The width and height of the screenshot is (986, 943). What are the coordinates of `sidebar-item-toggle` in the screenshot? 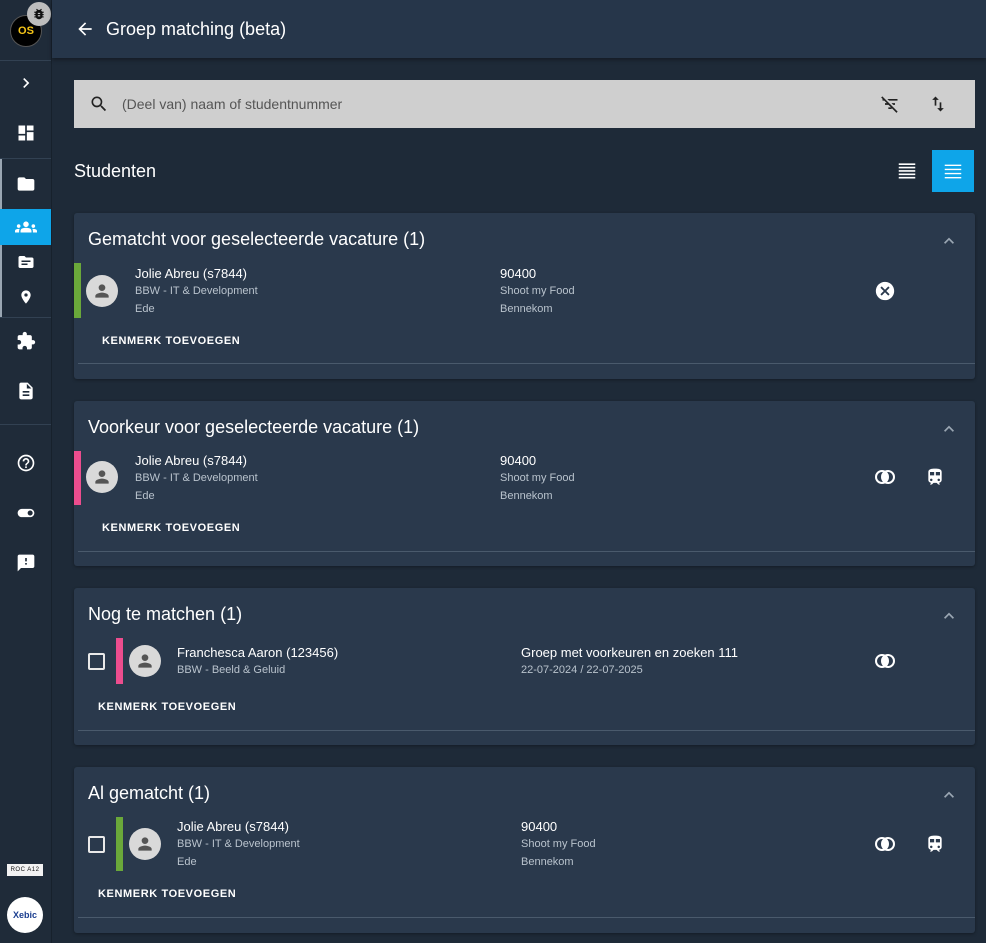 It's located at (25, 513).